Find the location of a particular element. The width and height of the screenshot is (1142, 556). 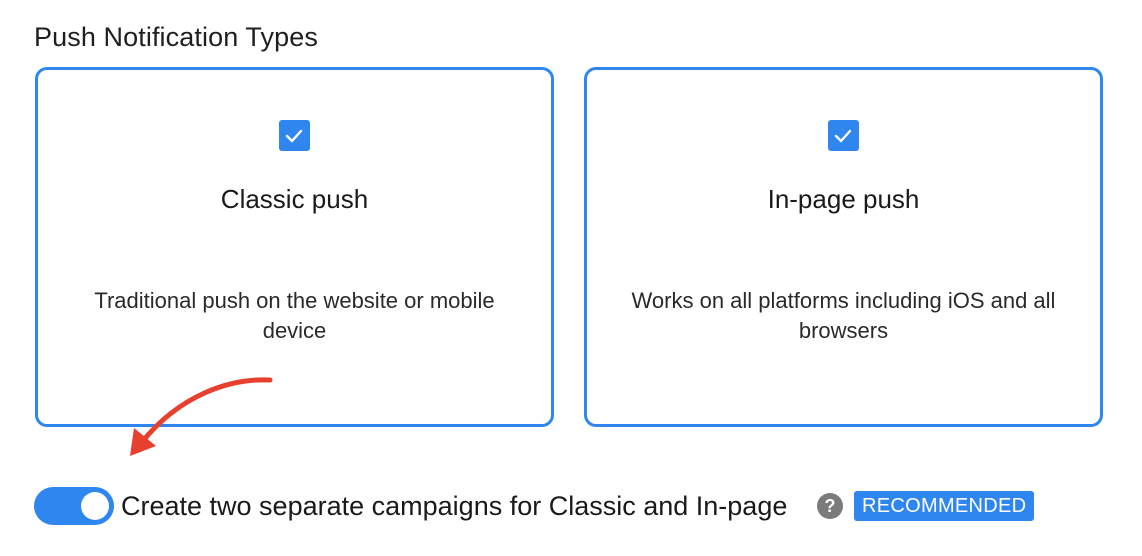

classic-push-checkbox is located at coordinates (294, 135).